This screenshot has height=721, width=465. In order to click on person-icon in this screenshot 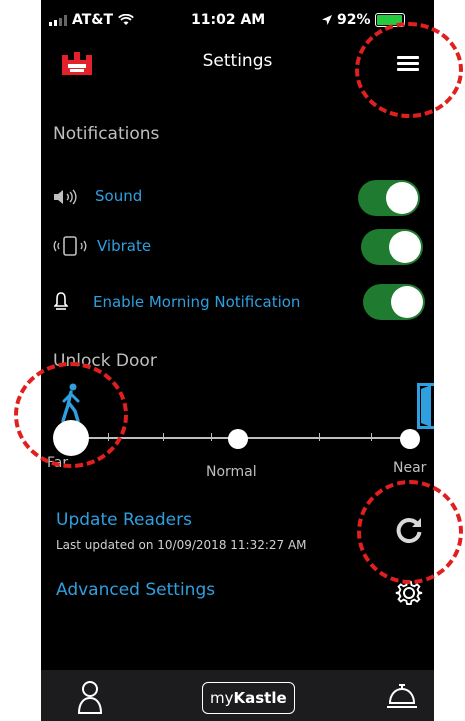, I will do `click(90, 697)`.